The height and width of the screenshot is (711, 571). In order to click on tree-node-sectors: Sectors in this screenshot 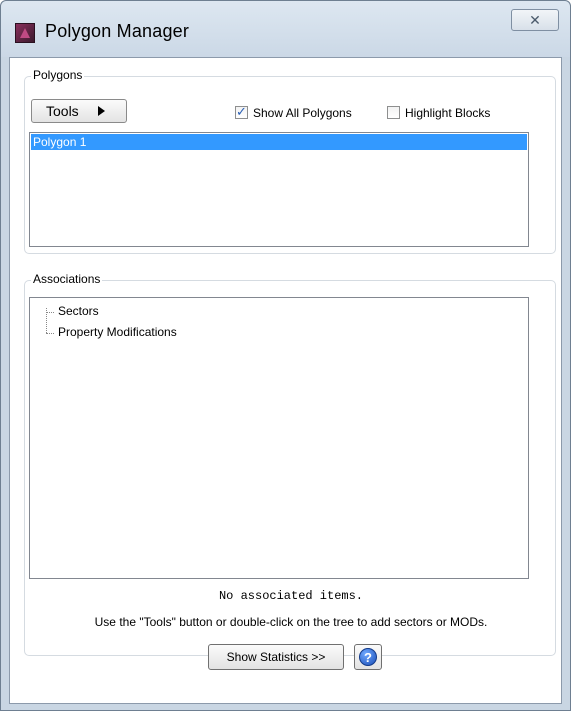, I will do `click(78, 311)`.